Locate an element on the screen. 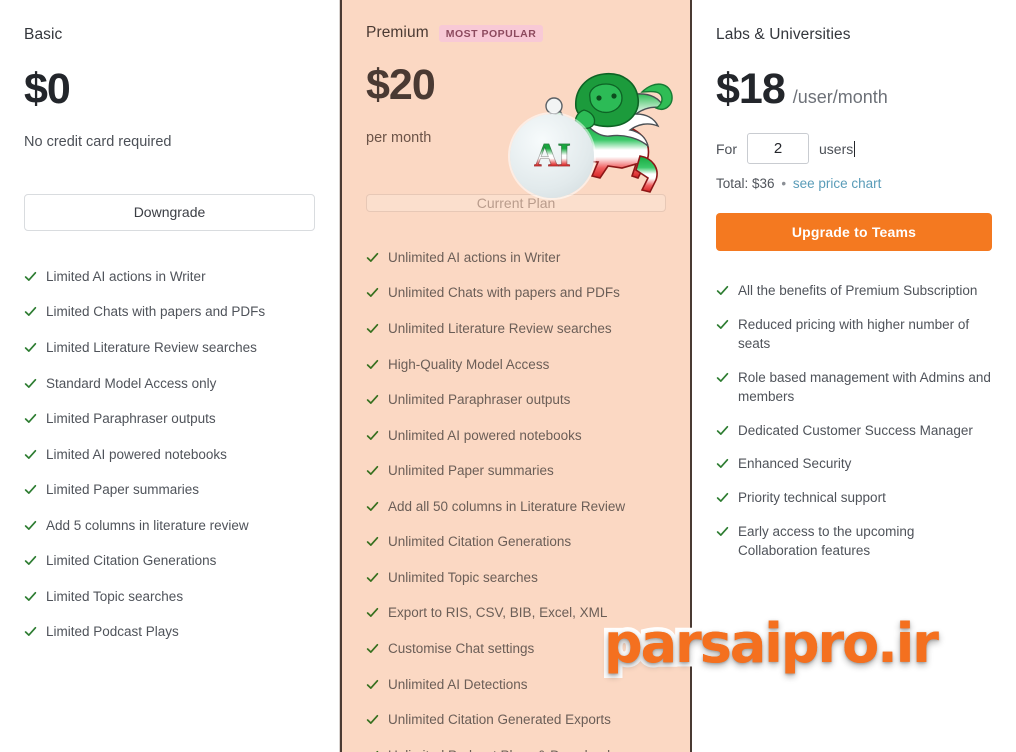 The image size is (1016, 752). feature-label: Unlimited Citation Generations is located at coordinates (480, 542).